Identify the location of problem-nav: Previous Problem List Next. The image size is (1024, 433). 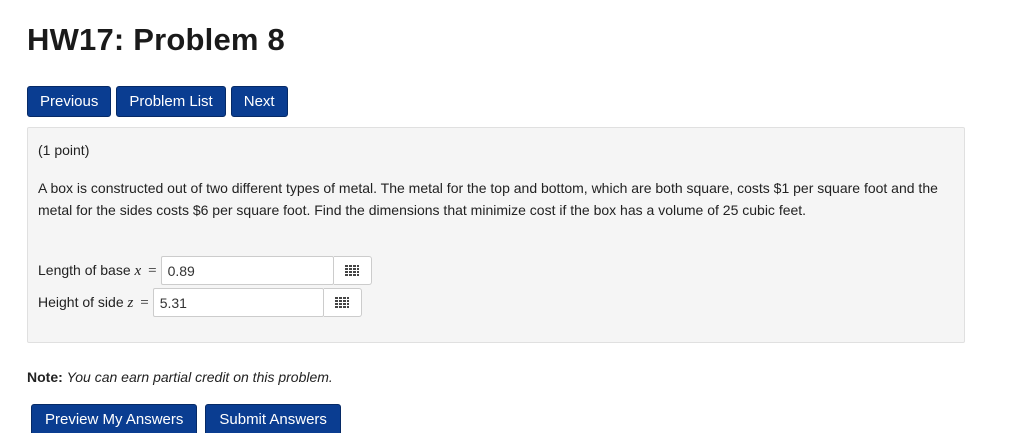
(157, 101).